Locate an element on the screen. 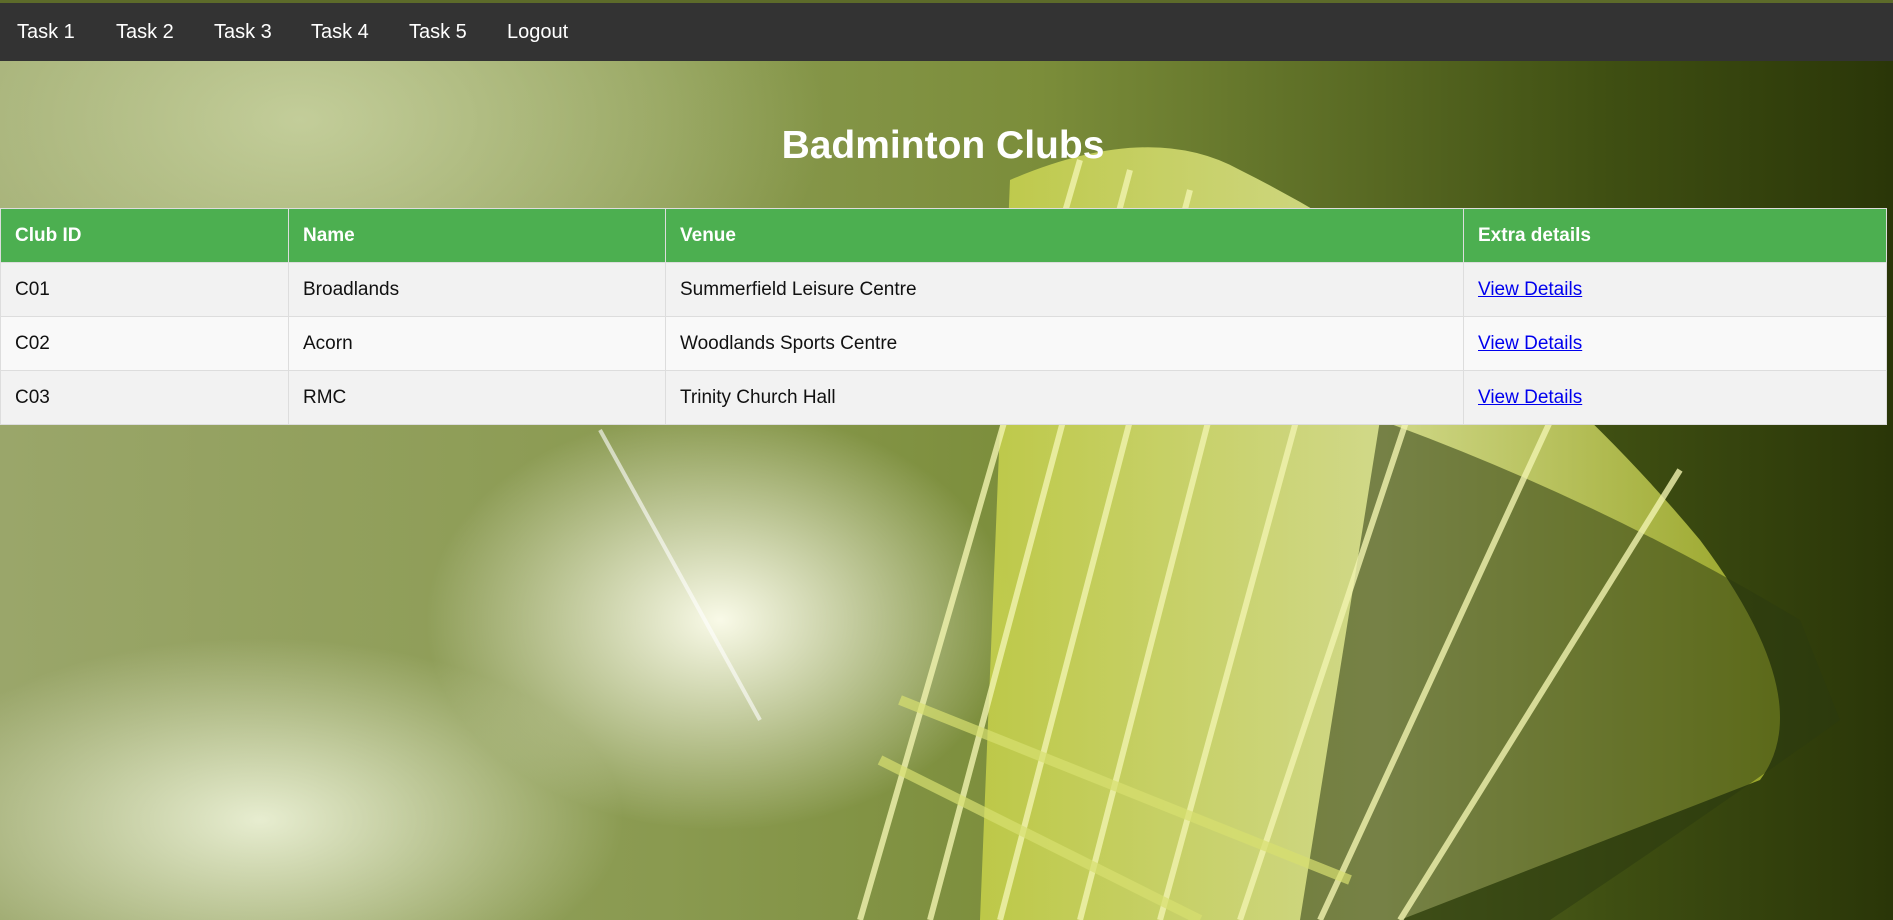  nav-task-2: Task 2 is located at coordinates (145, 32).